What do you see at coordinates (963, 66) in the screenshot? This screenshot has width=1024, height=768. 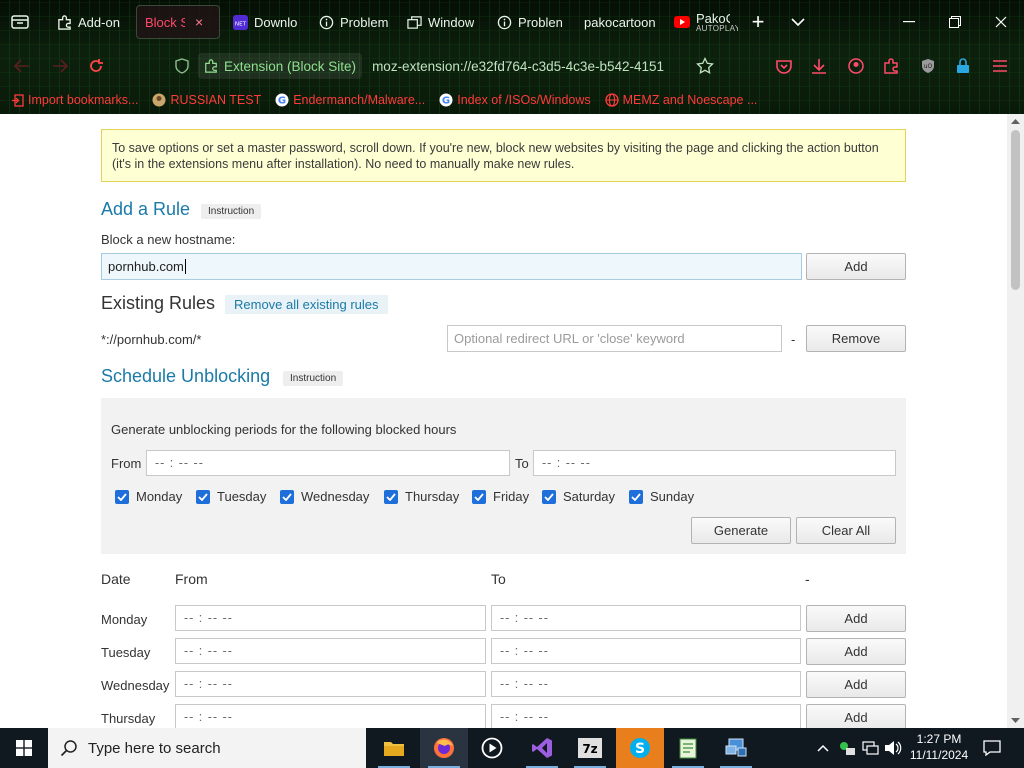 I see `extension-lock-button` at bounding box center [963, 66].